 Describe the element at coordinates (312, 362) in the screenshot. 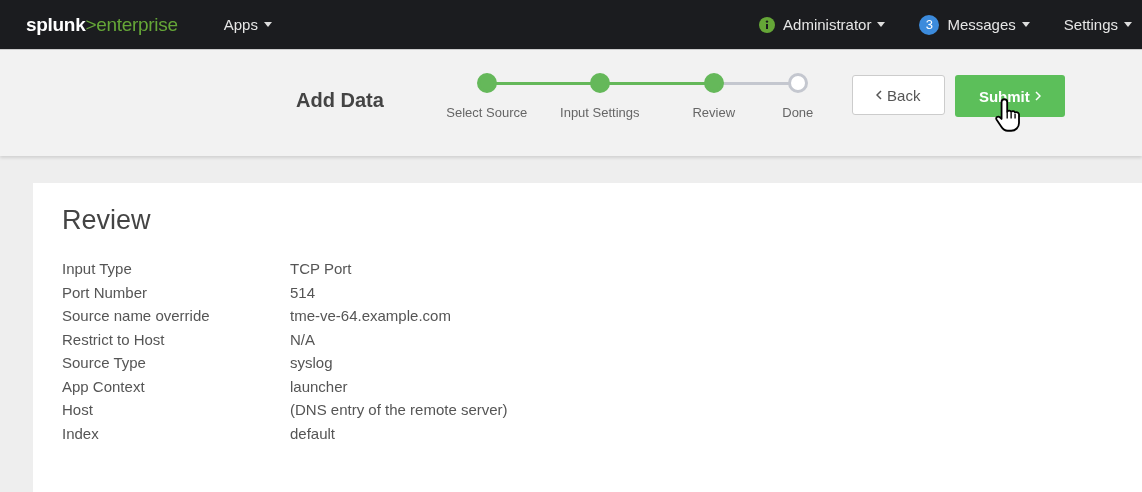

I see `field-value: syslog` at that location.